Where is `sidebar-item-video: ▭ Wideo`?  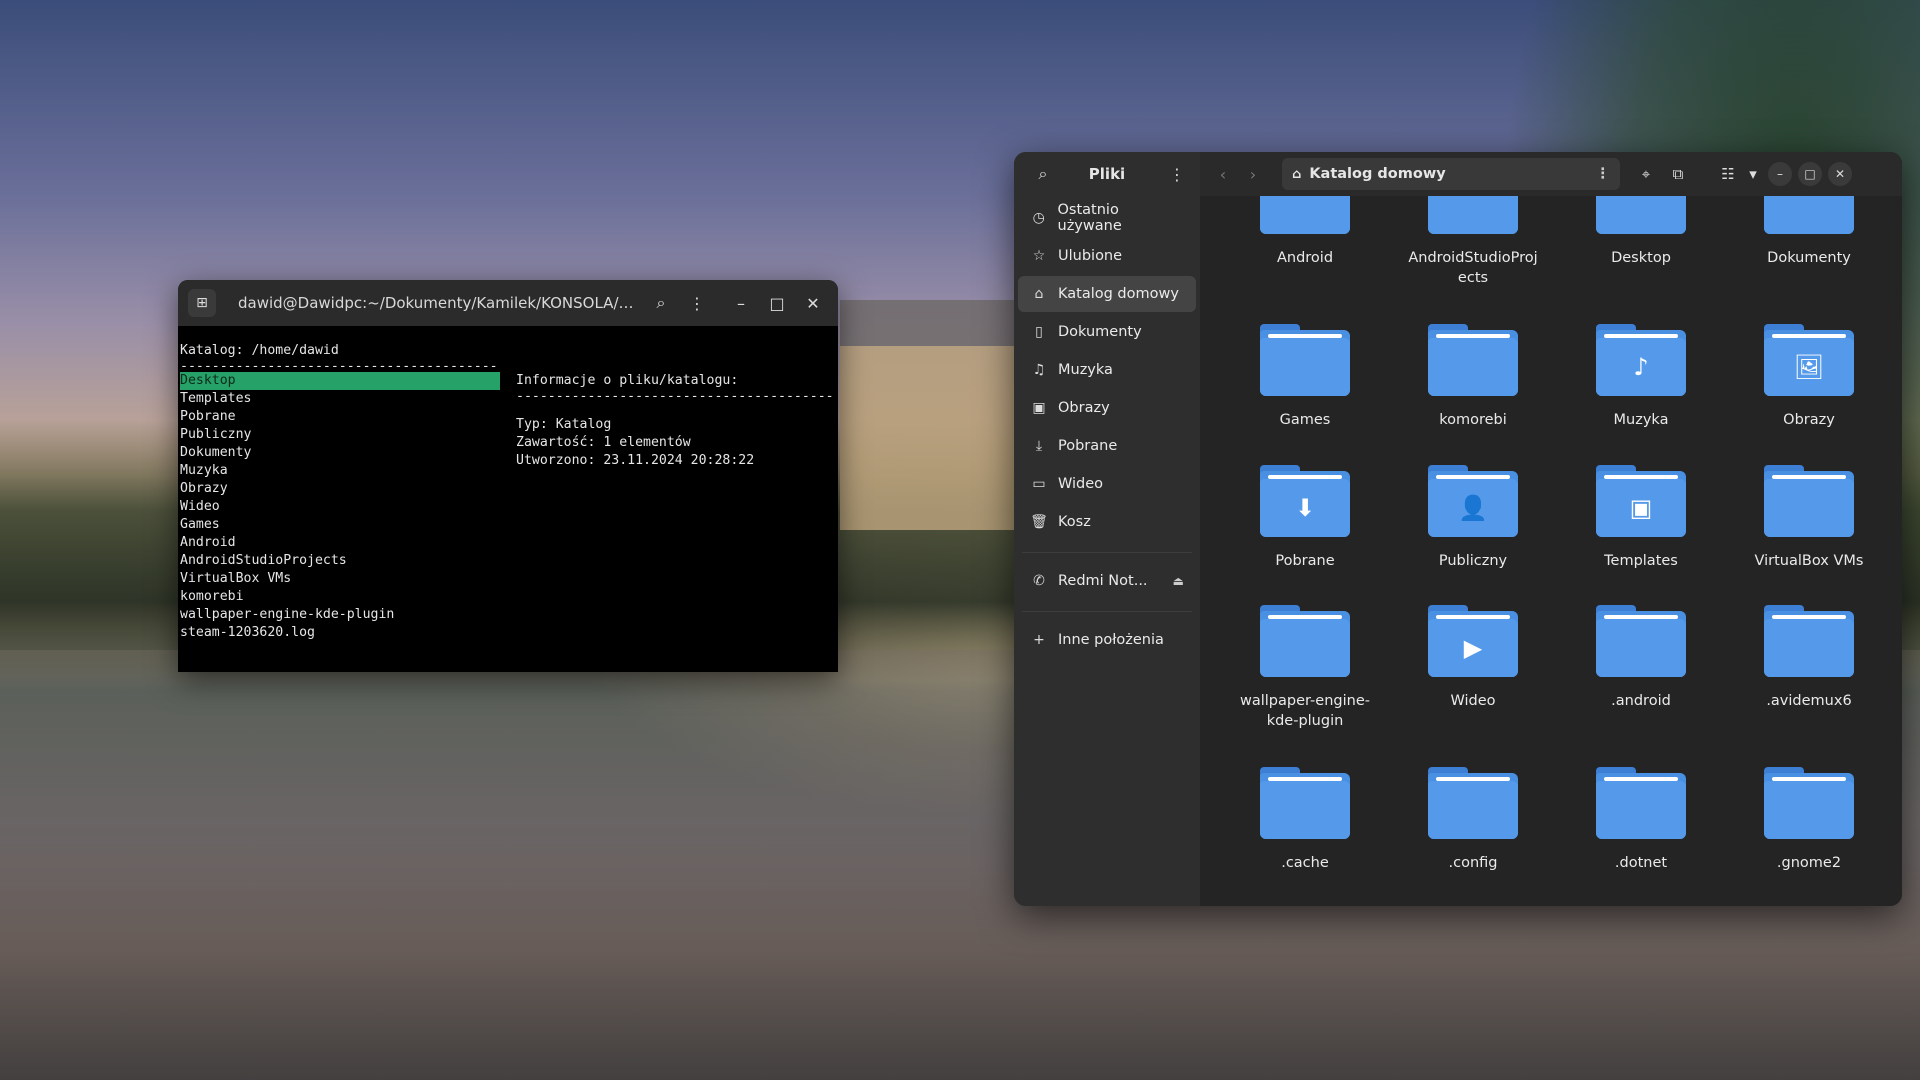
sidebar-item-video: ▭ Wideo is located at coordinates (1107, 484).